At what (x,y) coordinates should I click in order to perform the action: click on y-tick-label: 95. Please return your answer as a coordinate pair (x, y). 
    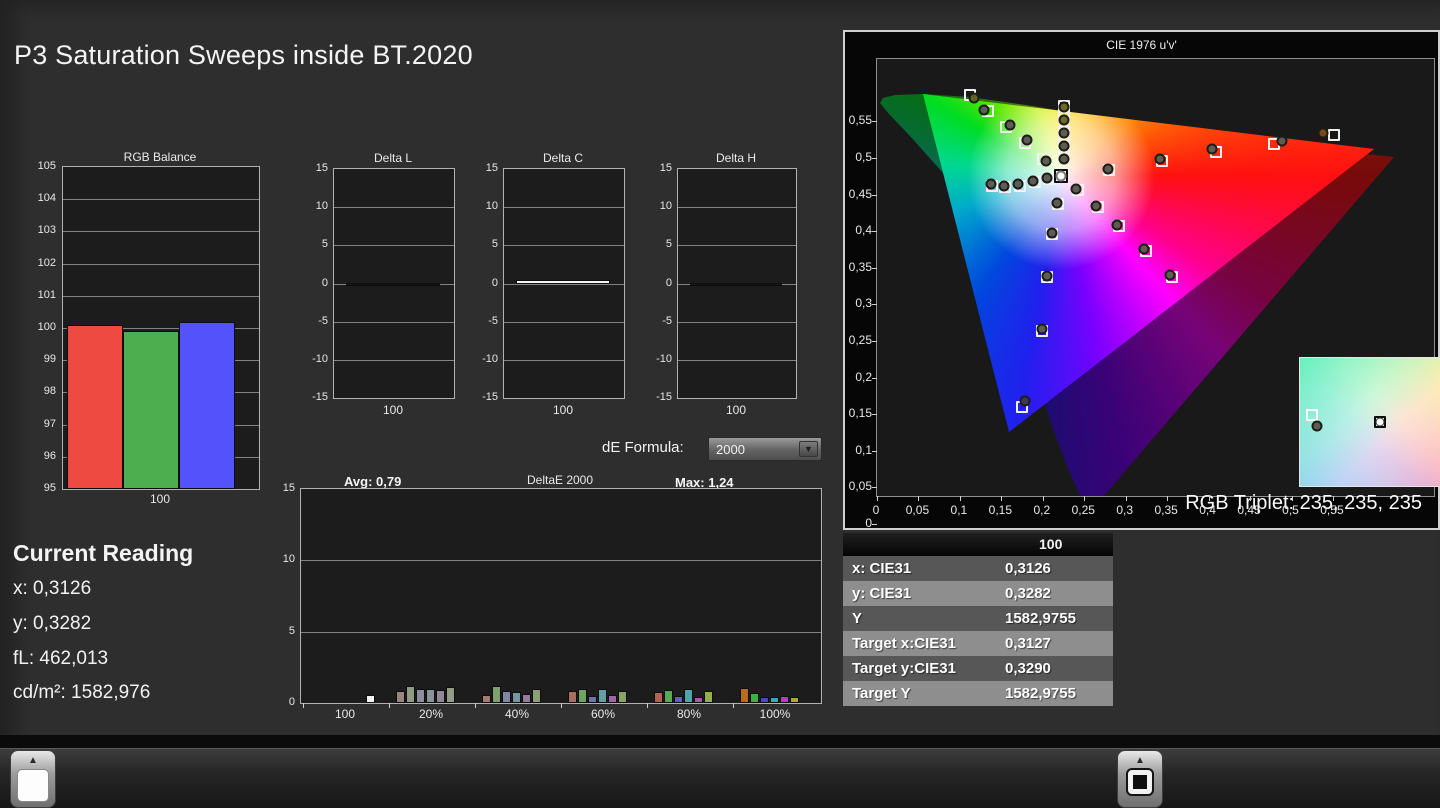
    Looking at the image, I should click on (49, 488).